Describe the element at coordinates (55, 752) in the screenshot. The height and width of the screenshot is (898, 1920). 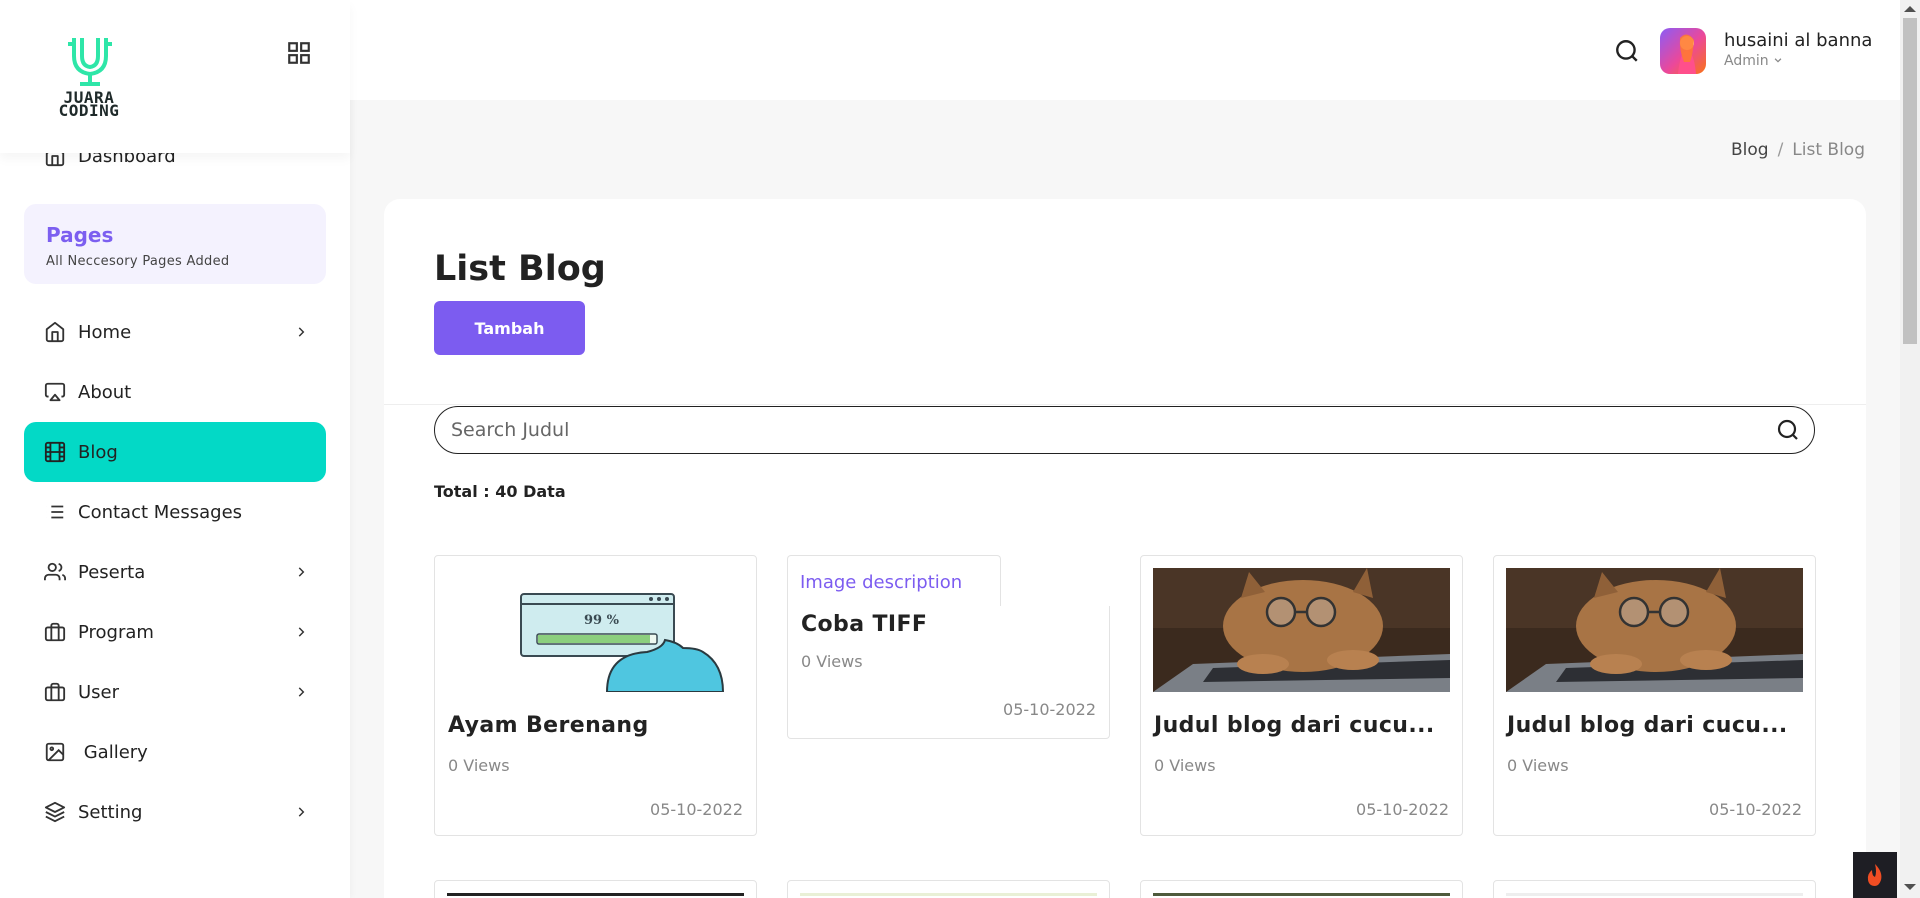
I see `image-icon` at that location.